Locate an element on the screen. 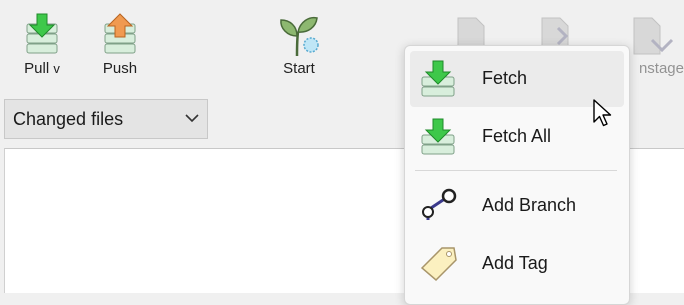 The width and height of the screenshot is (684, 305). chevron-down-icon is located at coordinates (192, 118).